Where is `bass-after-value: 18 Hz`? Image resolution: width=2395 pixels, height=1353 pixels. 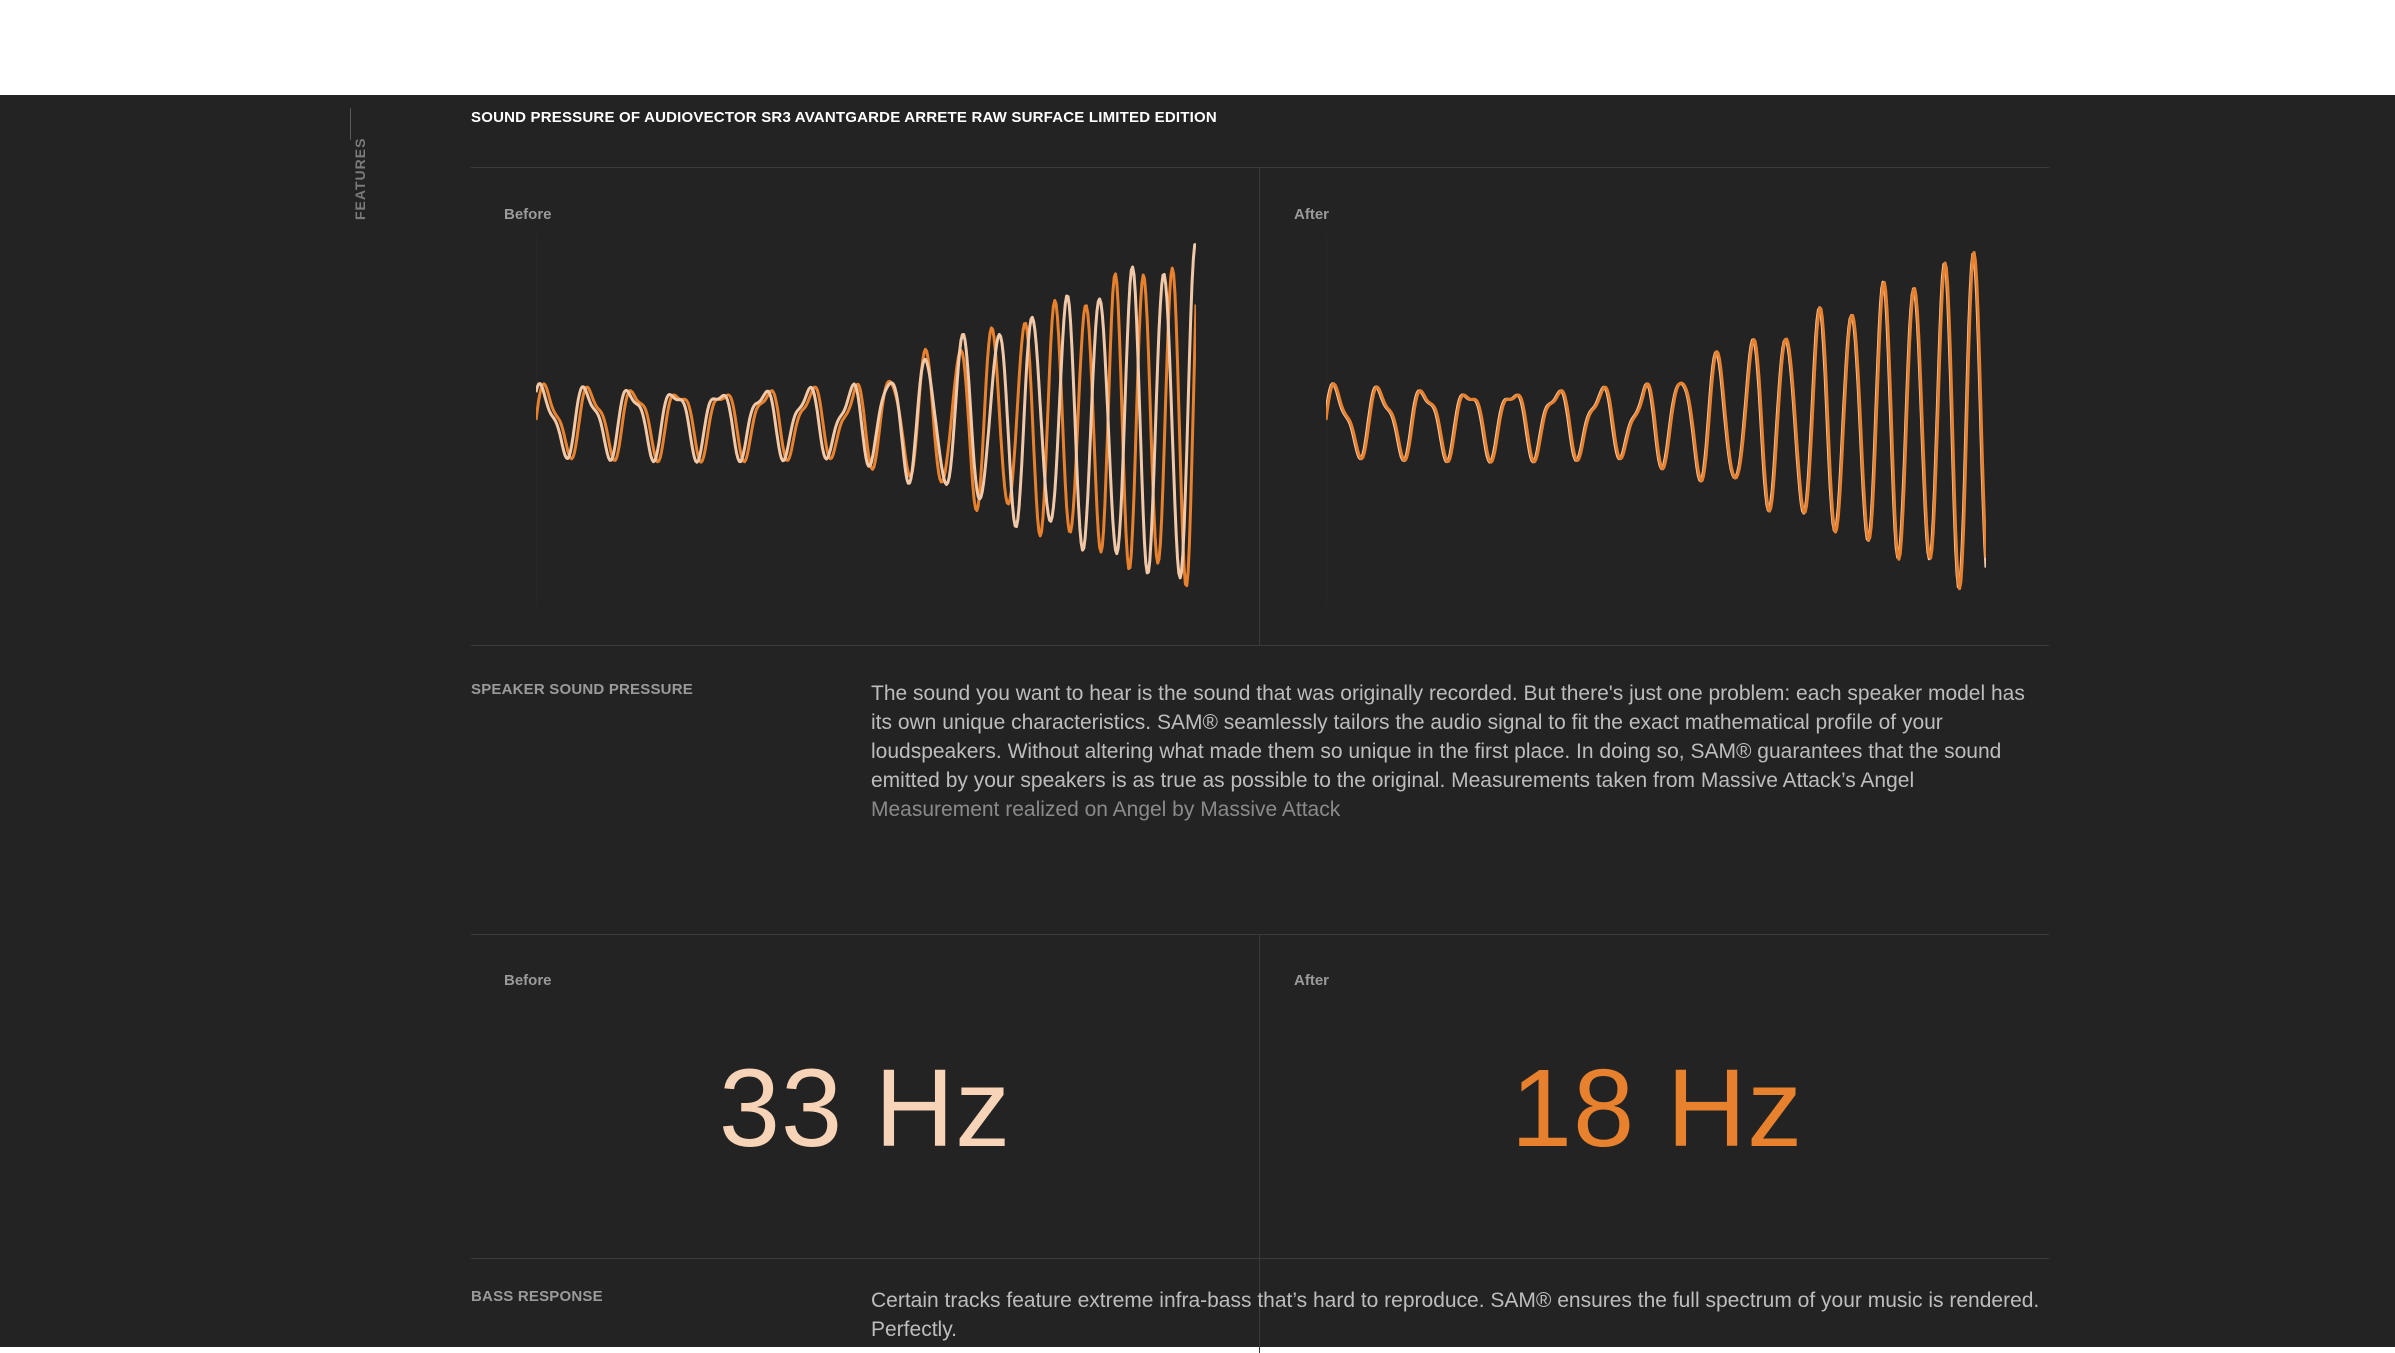
bass-after-value: 18 Hz is located at coordinates (1657, 1108).